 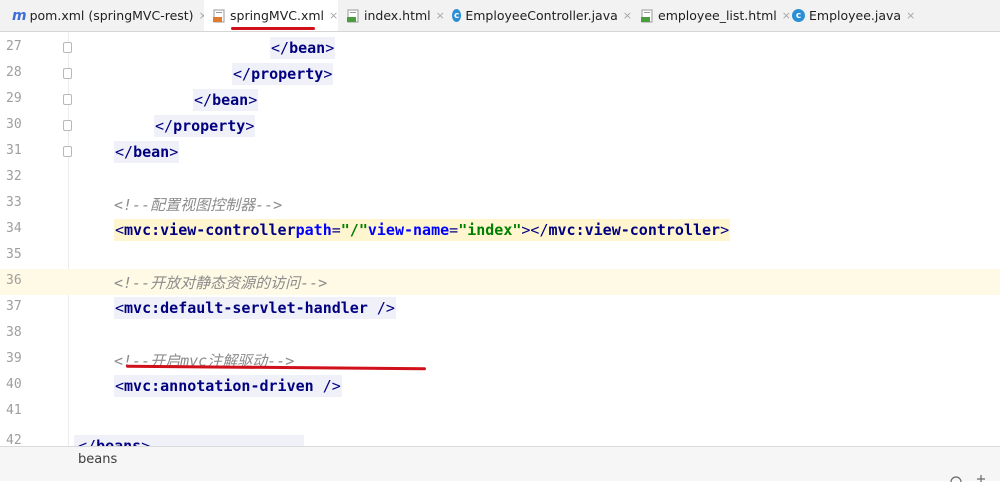 I want to click on breadcrumb: beans, so click(x=97, y=459).